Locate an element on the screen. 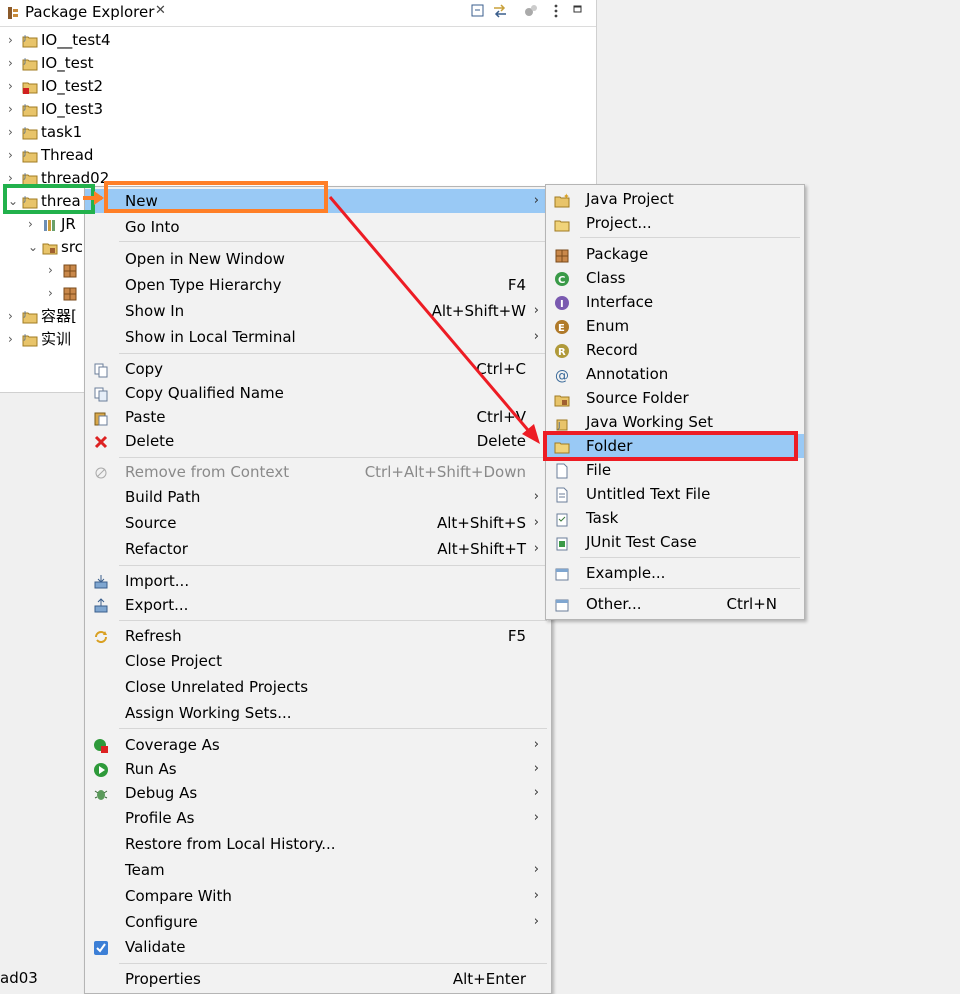 Image resolution: width=960 pixels, height=994 pixels. annotation-orange-arrow is located at coordinates (93, 198).